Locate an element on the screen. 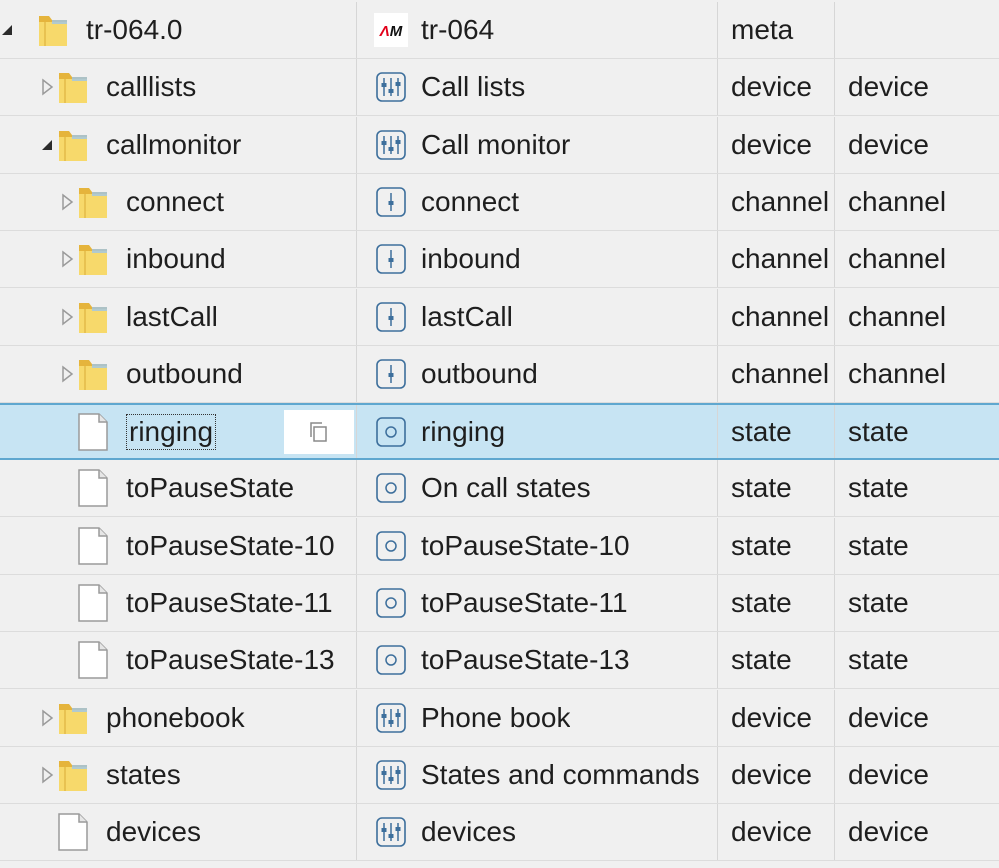 The height and width of the screenshot is (868, 999). file-icon is located at coordinates (73, 832).